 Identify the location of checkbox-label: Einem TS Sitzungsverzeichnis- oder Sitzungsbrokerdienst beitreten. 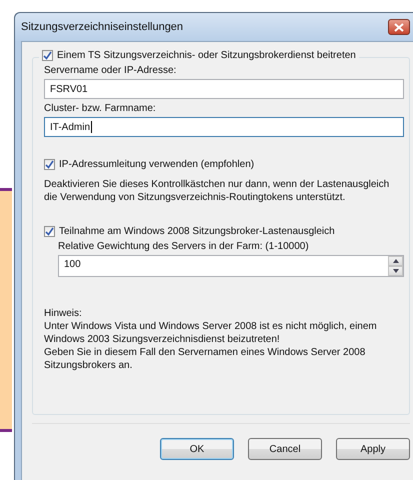
(206, 55).